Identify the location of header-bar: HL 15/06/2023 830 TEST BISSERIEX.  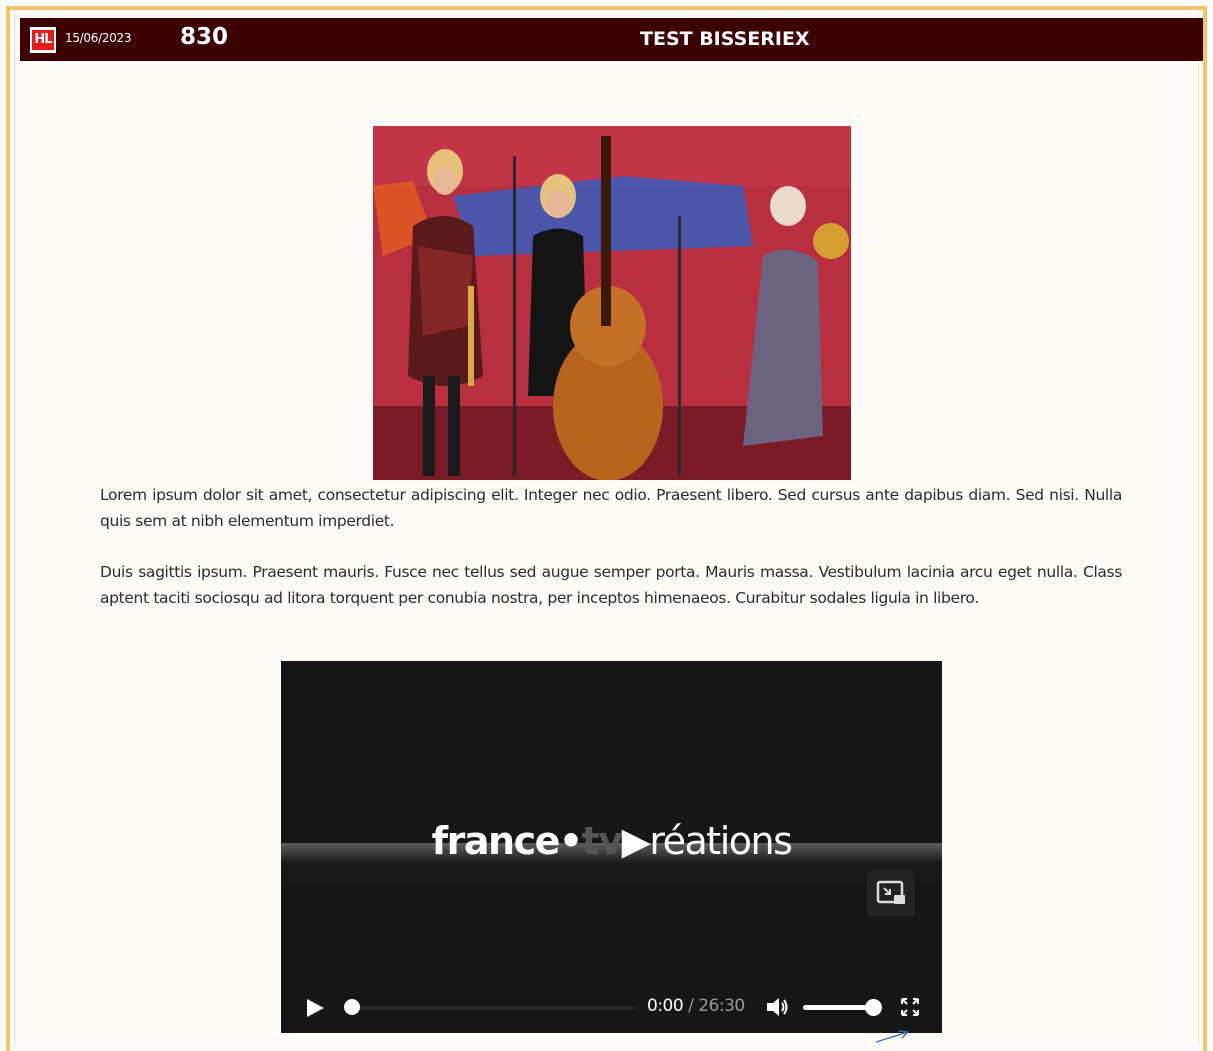
(611, 39).